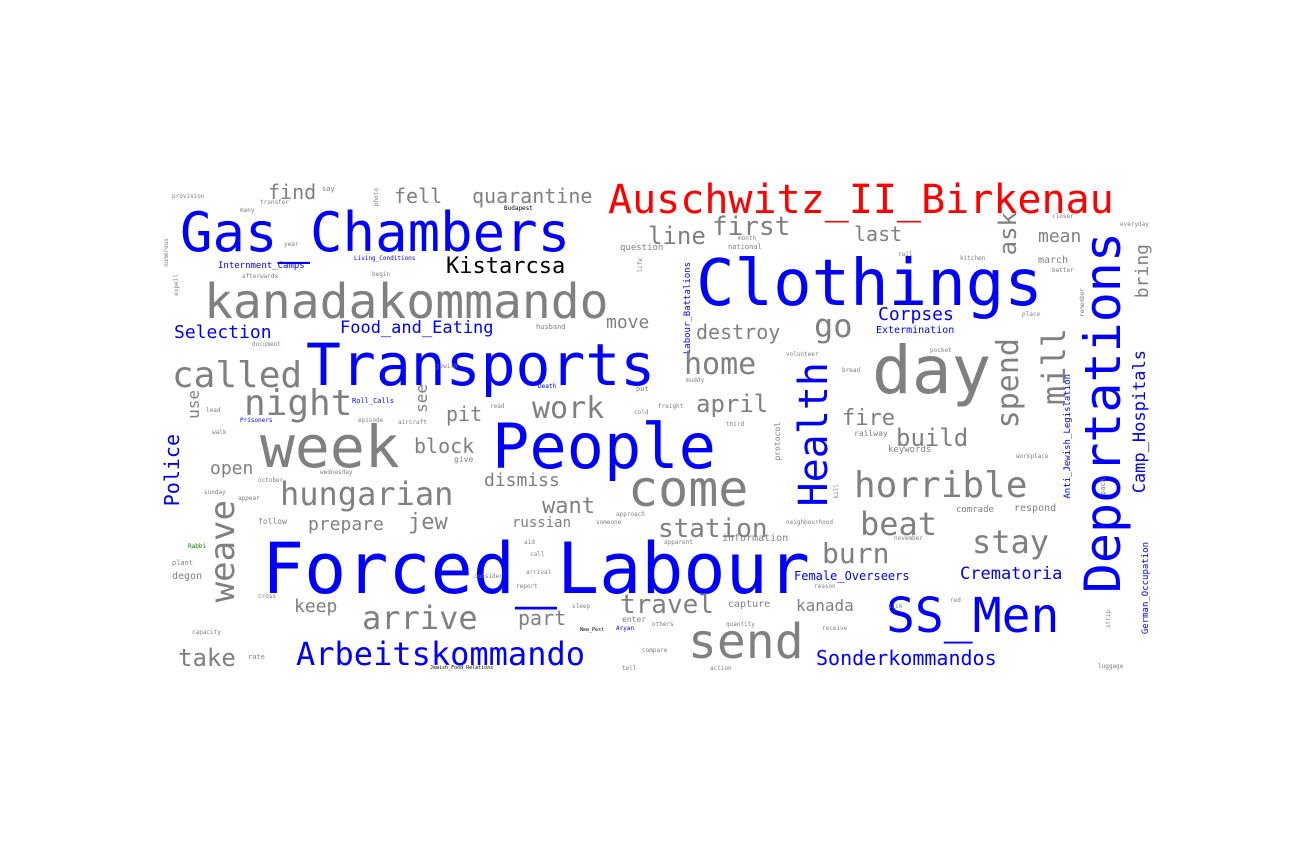  What do you see at coordinates (871, 433) in the screenshot?
I see `word-railway: railway` at bounding box center [871, 433].